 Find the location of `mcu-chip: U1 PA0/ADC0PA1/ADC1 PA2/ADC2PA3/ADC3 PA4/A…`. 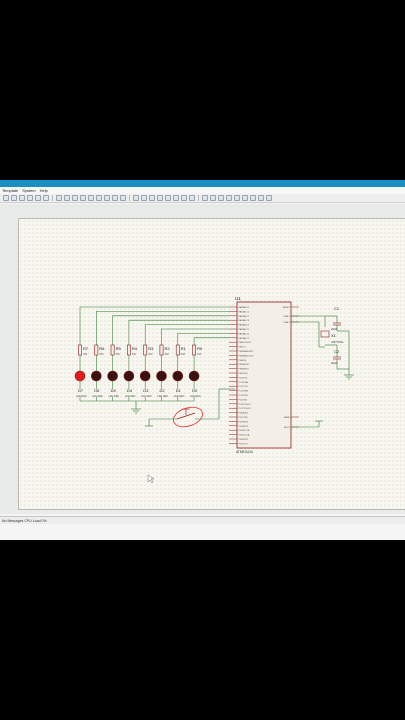

mcu-chip: U1 PA0/ADC0PA1/ADC1 PA2/ADC2PA3/ADC3 PA4/A… is located at coordinates (264, 375).